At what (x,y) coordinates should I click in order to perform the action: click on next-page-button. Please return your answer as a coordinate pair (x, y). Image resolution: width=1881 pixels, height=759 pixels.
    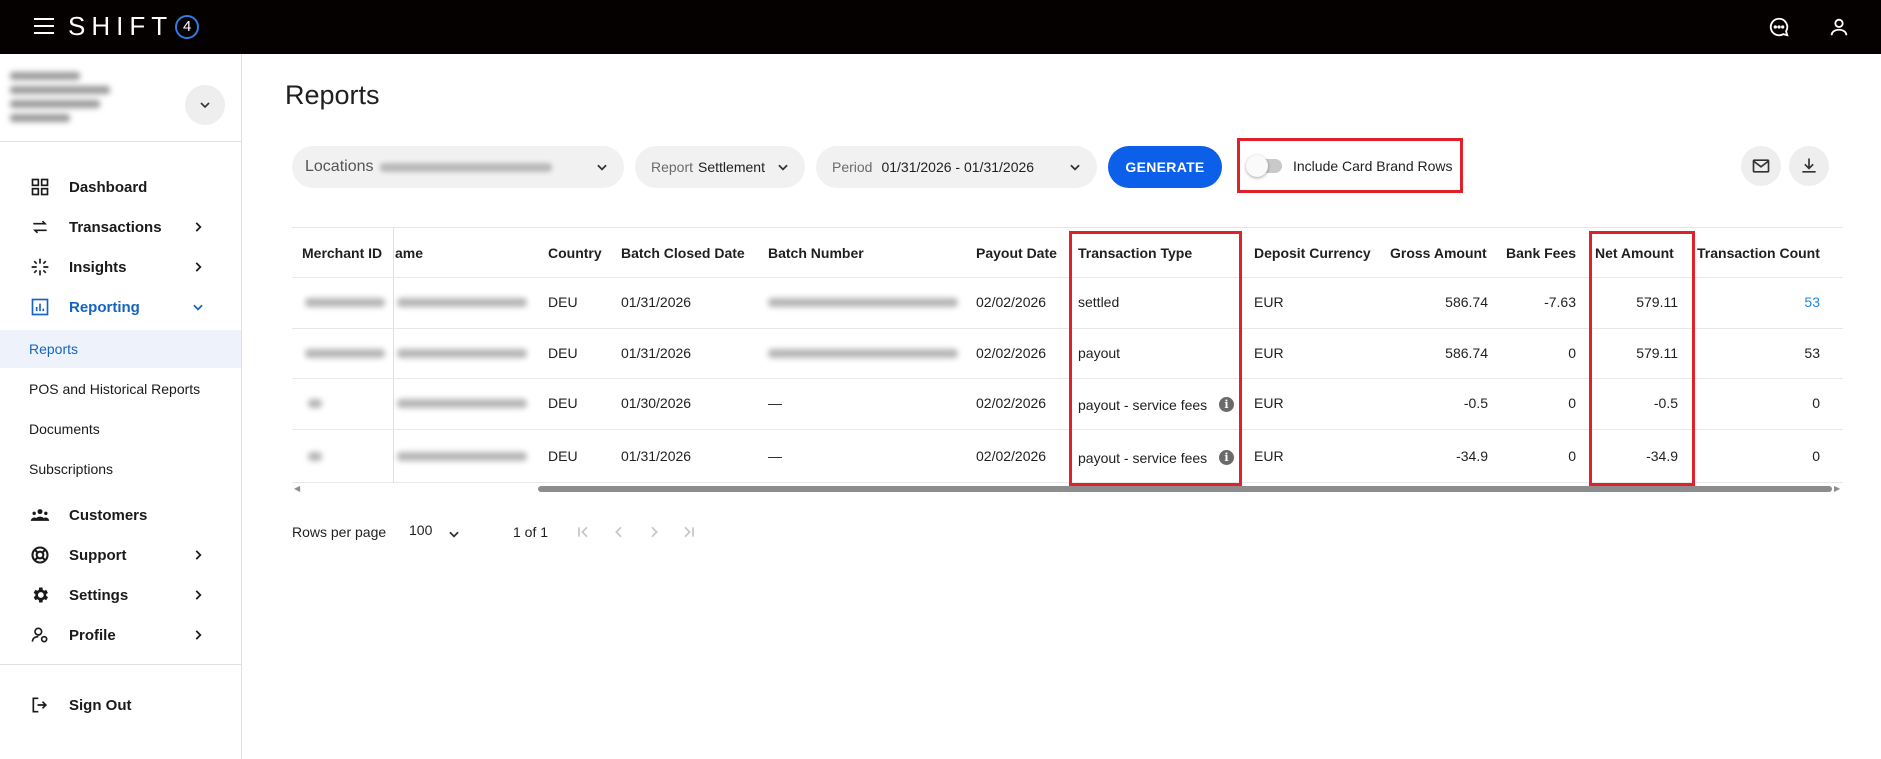
    Looking at the image, I should click on (654, 532).